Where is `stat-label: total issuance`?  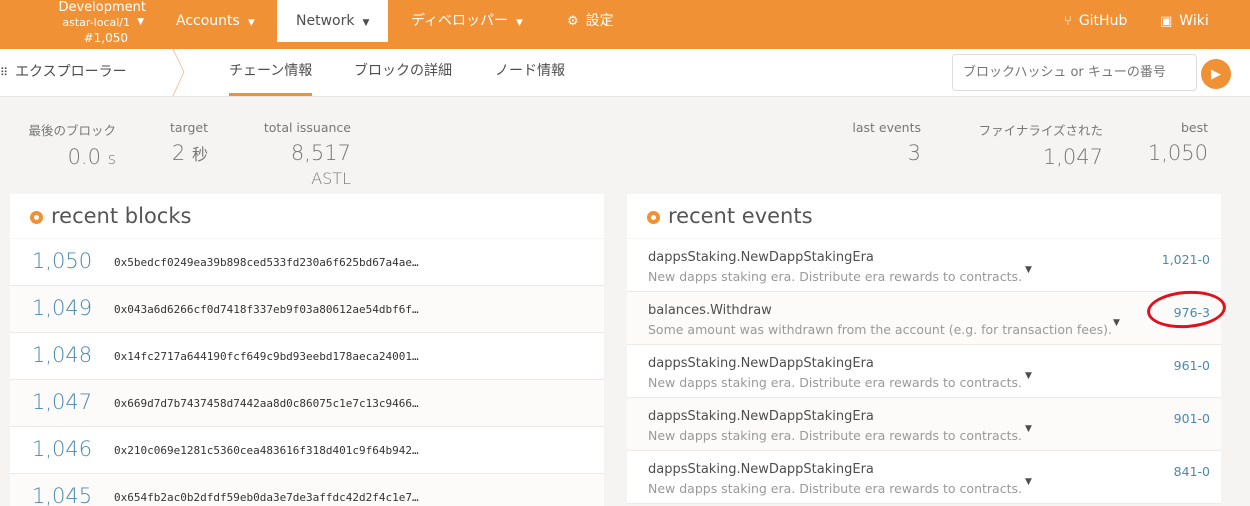 stat-label: total issuance is located at coordinates (307, 127).